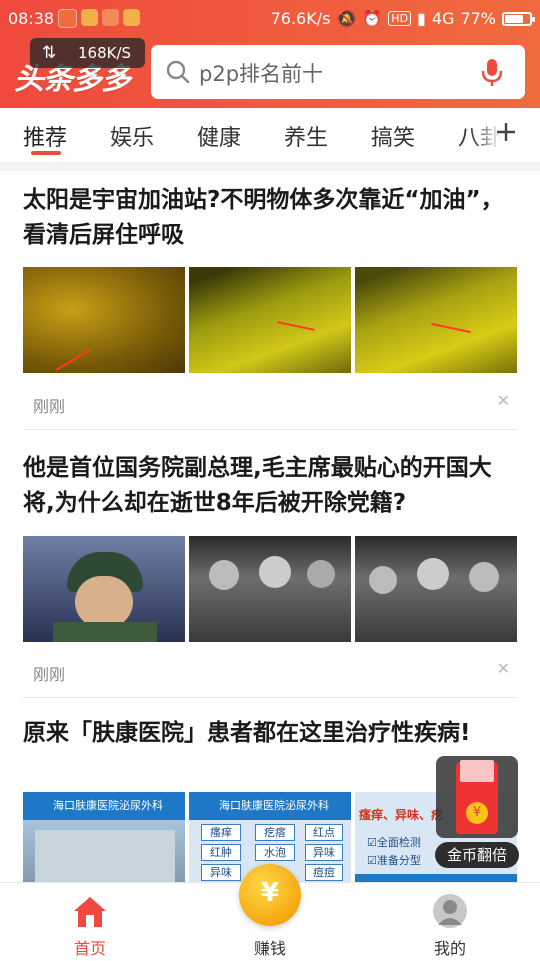 The width and height of the screenshot is (540, 961). I want to click on app-notify-icon, so click(89, 17).